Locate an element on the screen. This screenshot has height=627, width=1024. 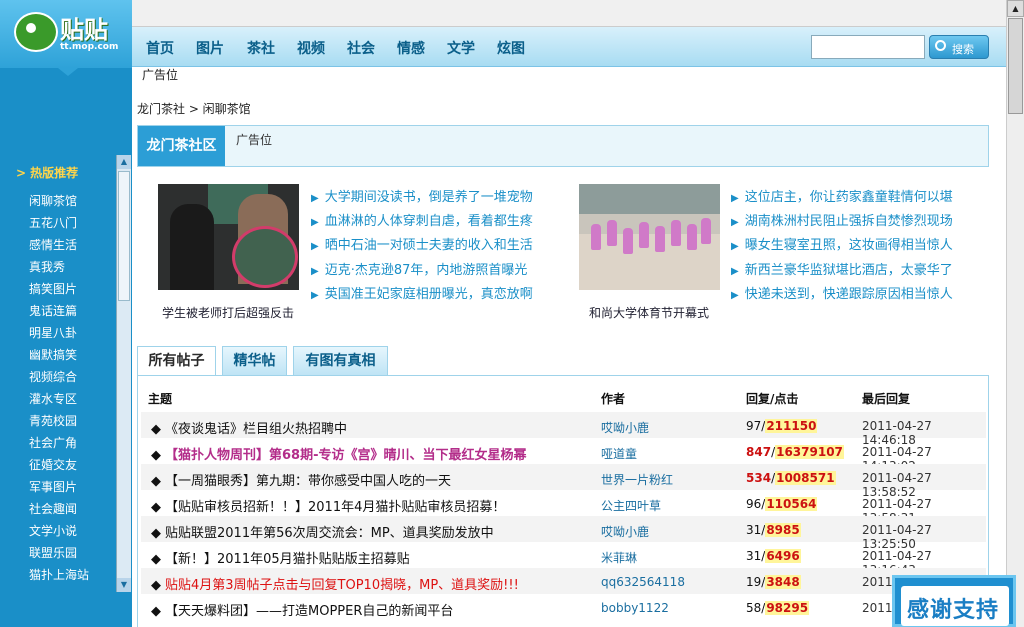
sidebar-item: 征婚交友 is located at coordinates (53, 464).